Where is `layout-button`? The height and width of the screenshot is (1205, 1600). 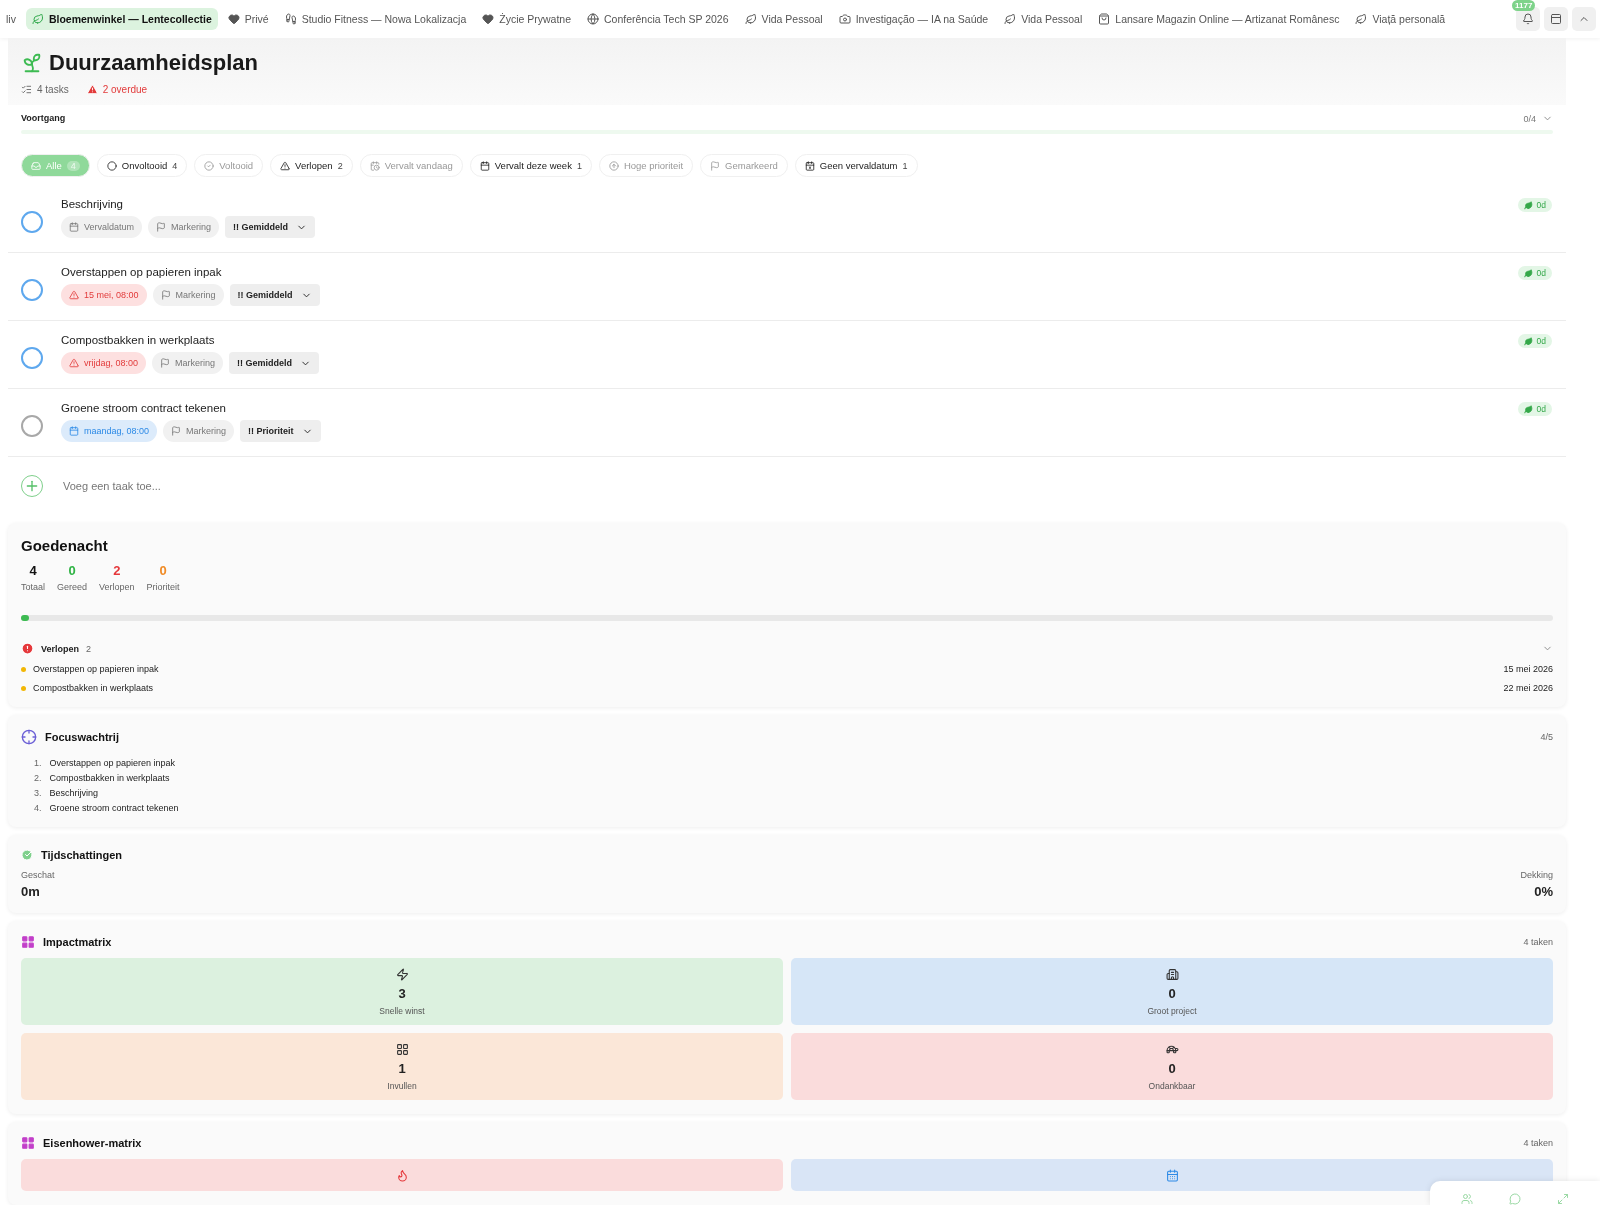
layout-button is located at coordinates (1556, 19).